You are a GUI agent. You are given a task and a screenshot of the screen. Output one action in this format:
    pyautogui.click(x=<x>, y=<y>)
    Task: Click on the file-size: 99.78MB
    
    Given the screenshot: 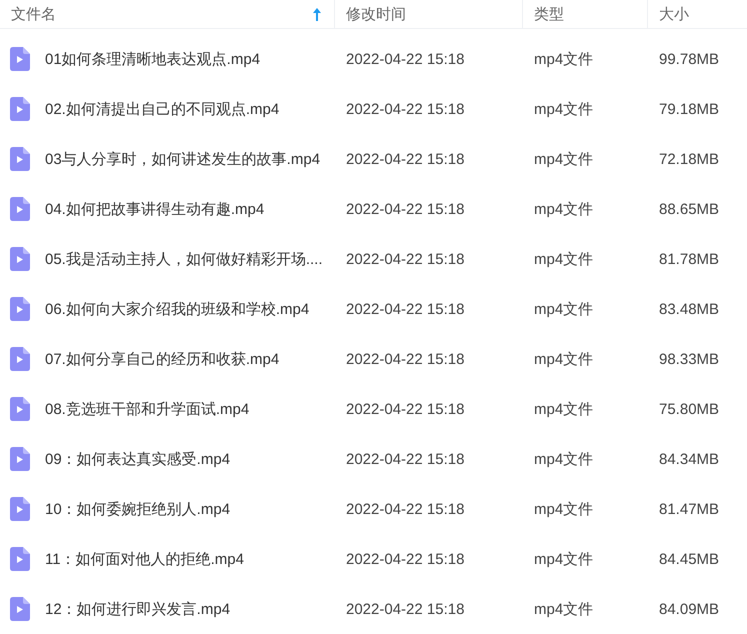 What is the action you would take?
    pyautogui.click(x=689, y=59)
    